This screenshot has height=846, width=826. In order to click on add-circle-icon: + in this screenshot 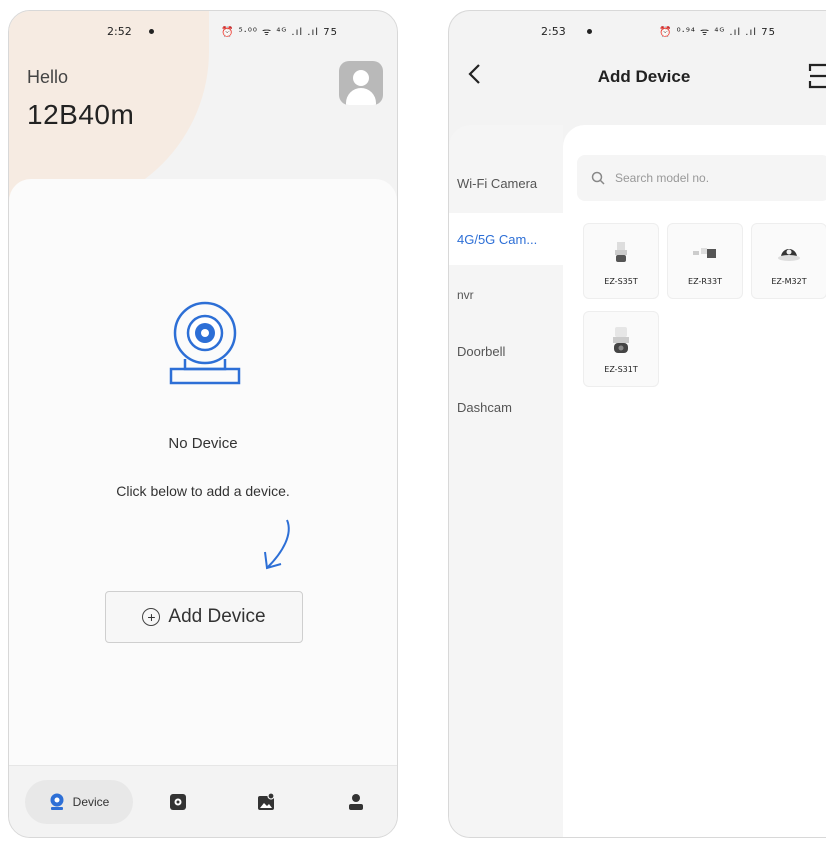, I will do `click(151, 617)`.